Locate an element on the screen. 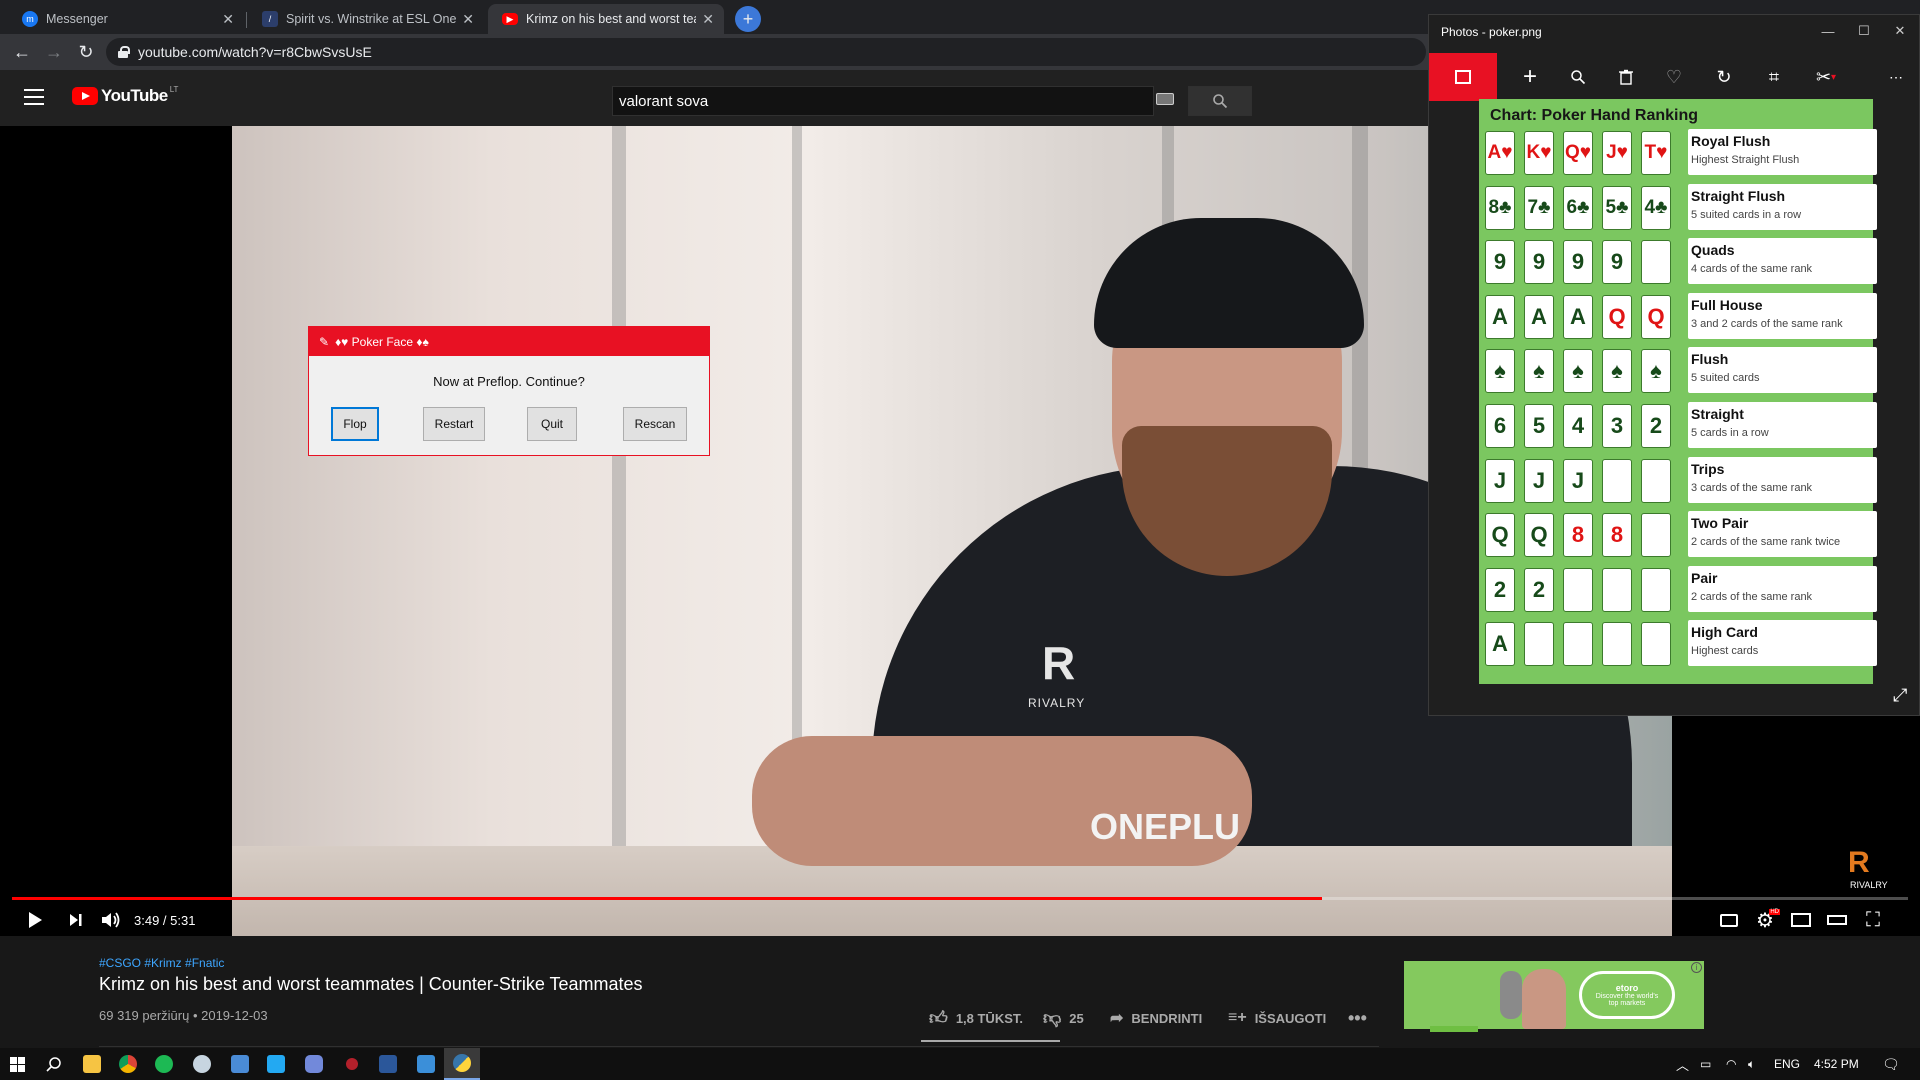  wifi-icon: ◠ is located at coordinates (1731, 1064).